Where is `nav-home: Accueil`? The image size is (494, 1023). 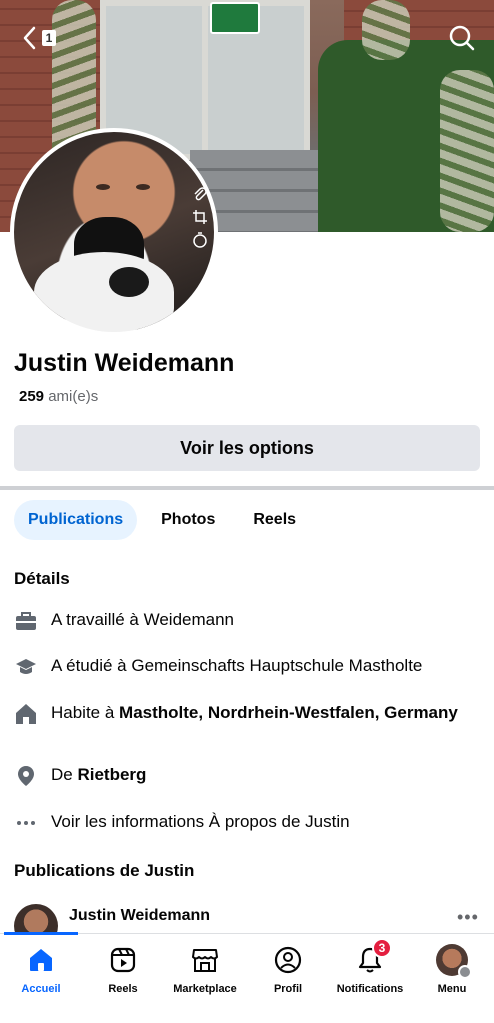
nav-home: Accueil is located at coordinates (43, 969).